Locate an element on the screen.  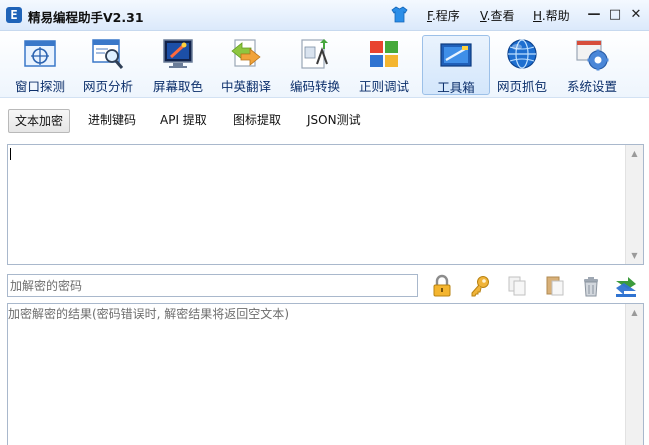
app-logo-icon: E is located at coordinates (14, 15).